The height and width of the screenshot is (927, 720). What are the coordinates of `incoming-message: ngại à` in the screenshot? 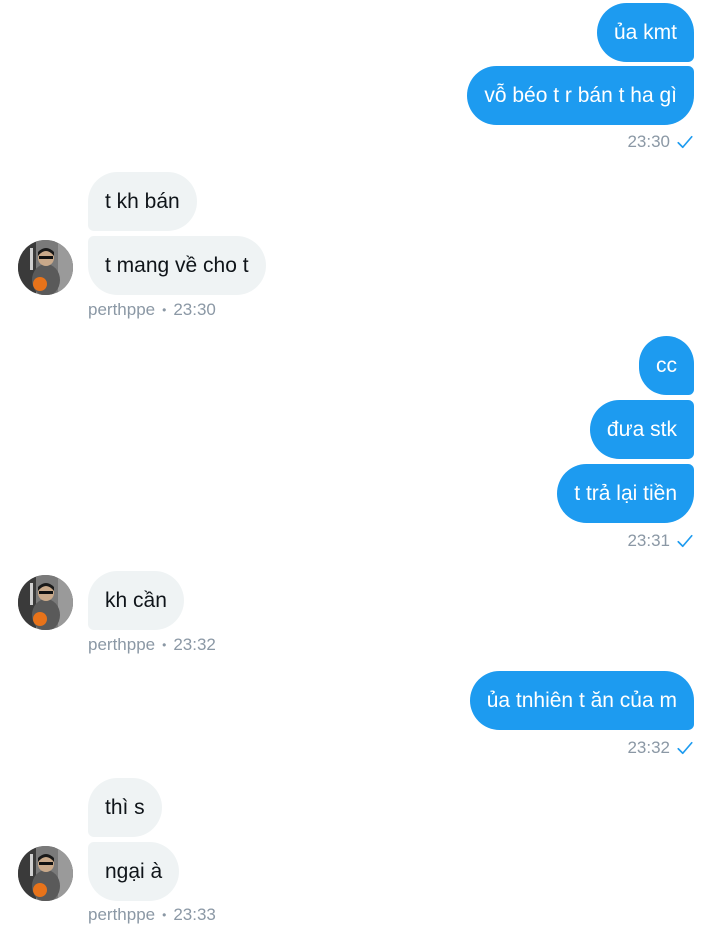 It's located at (134, 871).